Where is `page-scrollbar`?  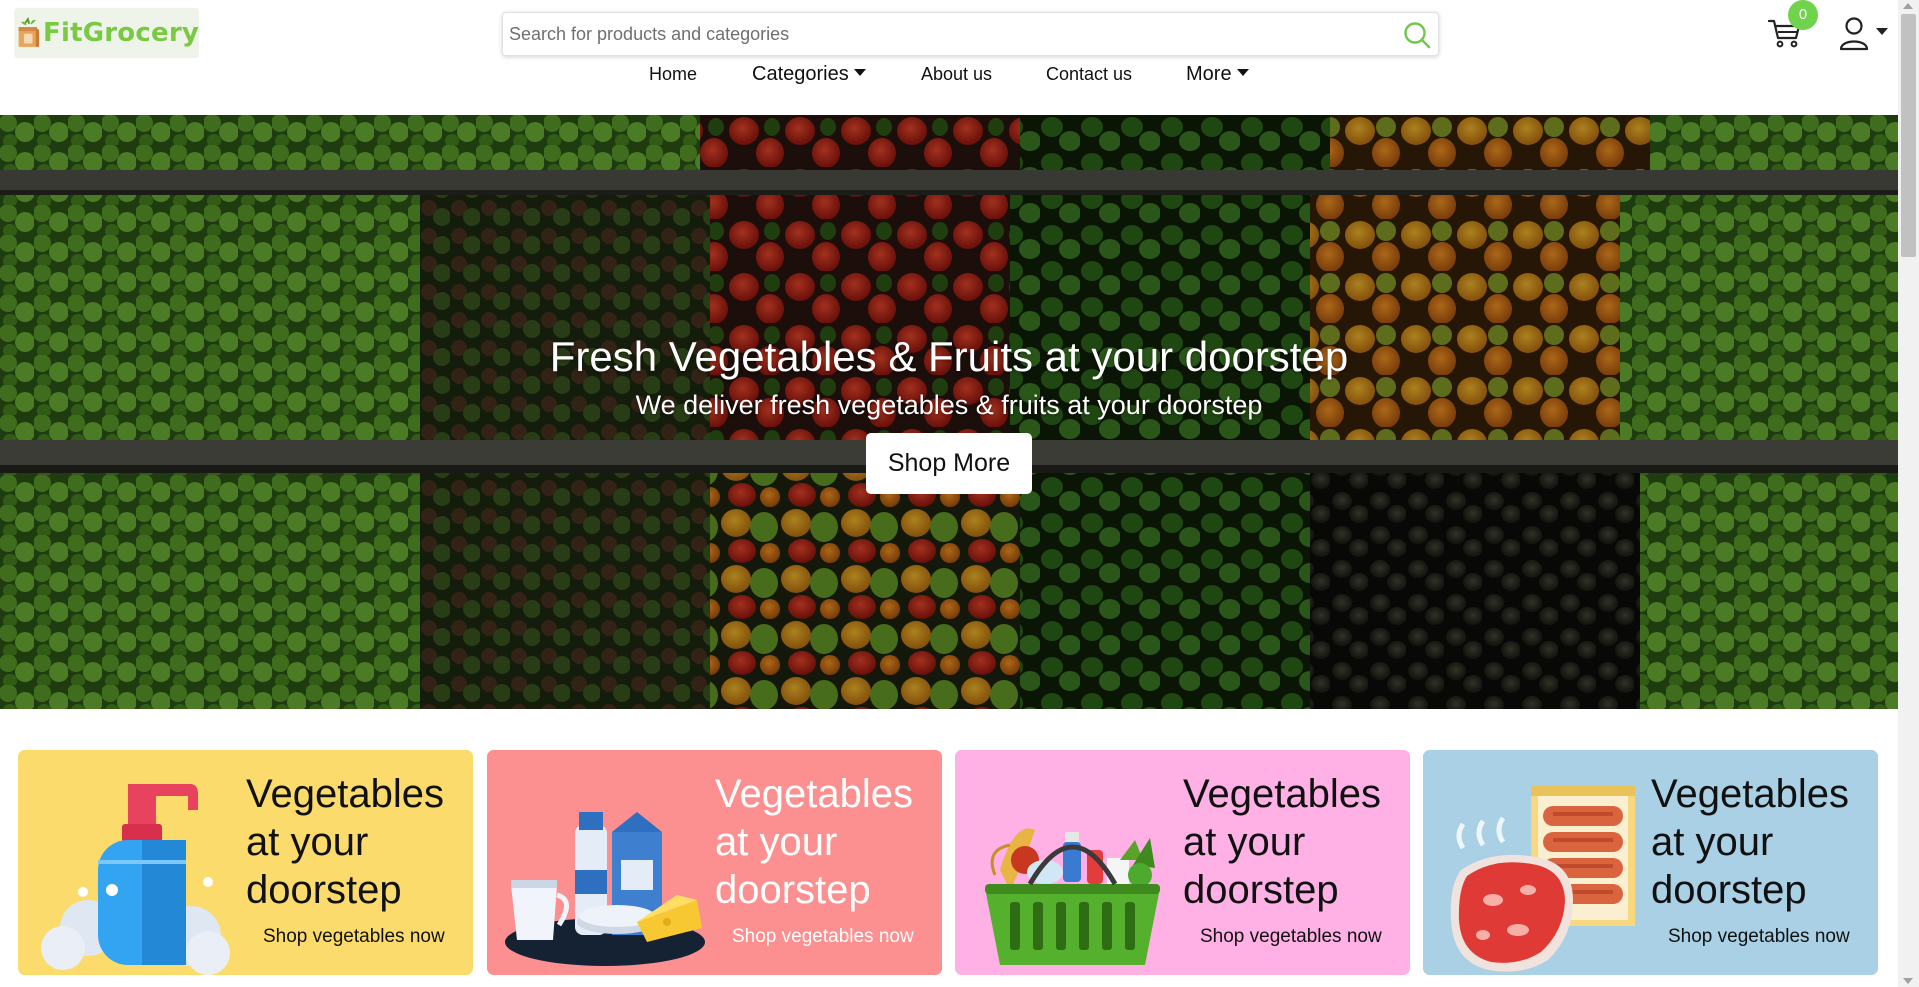
page-scrollbar is located at coordinates (1908, 493).